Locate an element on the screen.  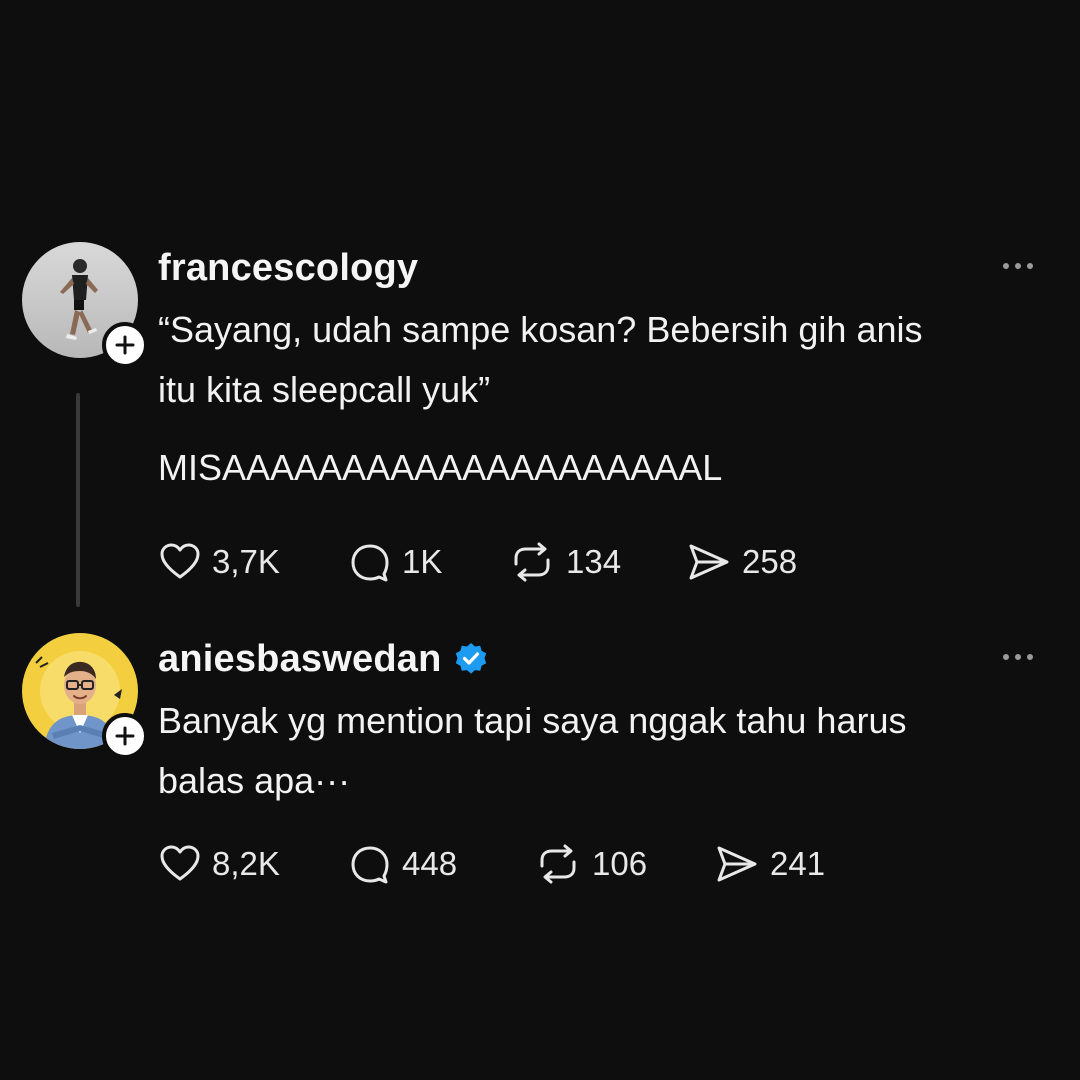
repost-button: 134 is located at coordinates (564, 562).